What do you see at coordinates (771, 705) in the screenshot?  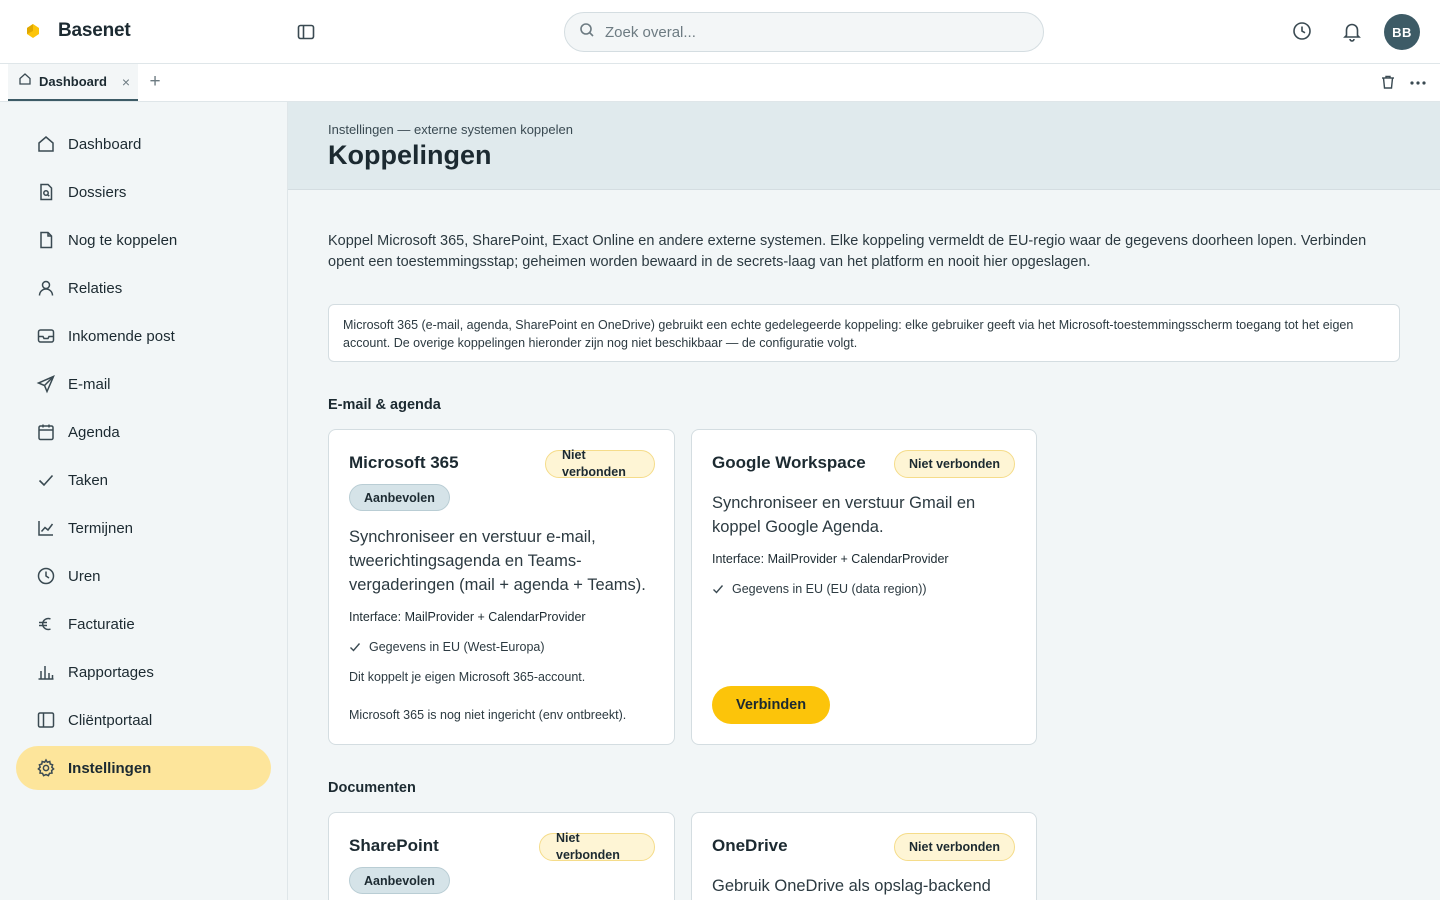 I see `connect-button: Verbinden` at bounding box center [771, 705].